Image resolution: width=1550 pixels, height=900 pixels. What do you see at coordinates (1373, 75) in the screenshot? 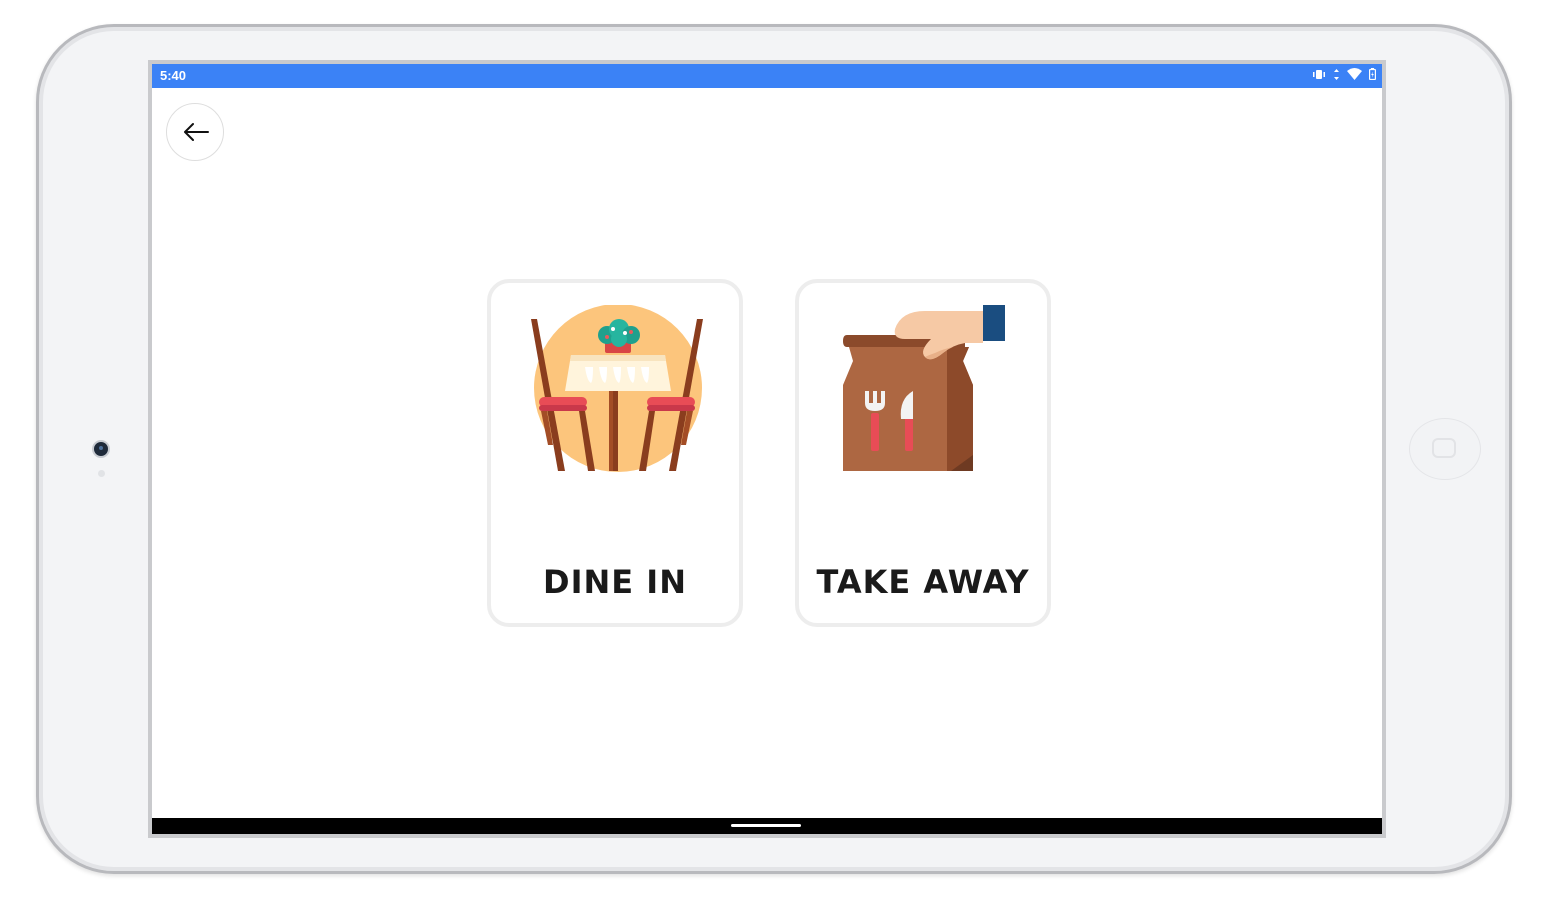
I see `battery-icon` at bounding box center [1373, 75].